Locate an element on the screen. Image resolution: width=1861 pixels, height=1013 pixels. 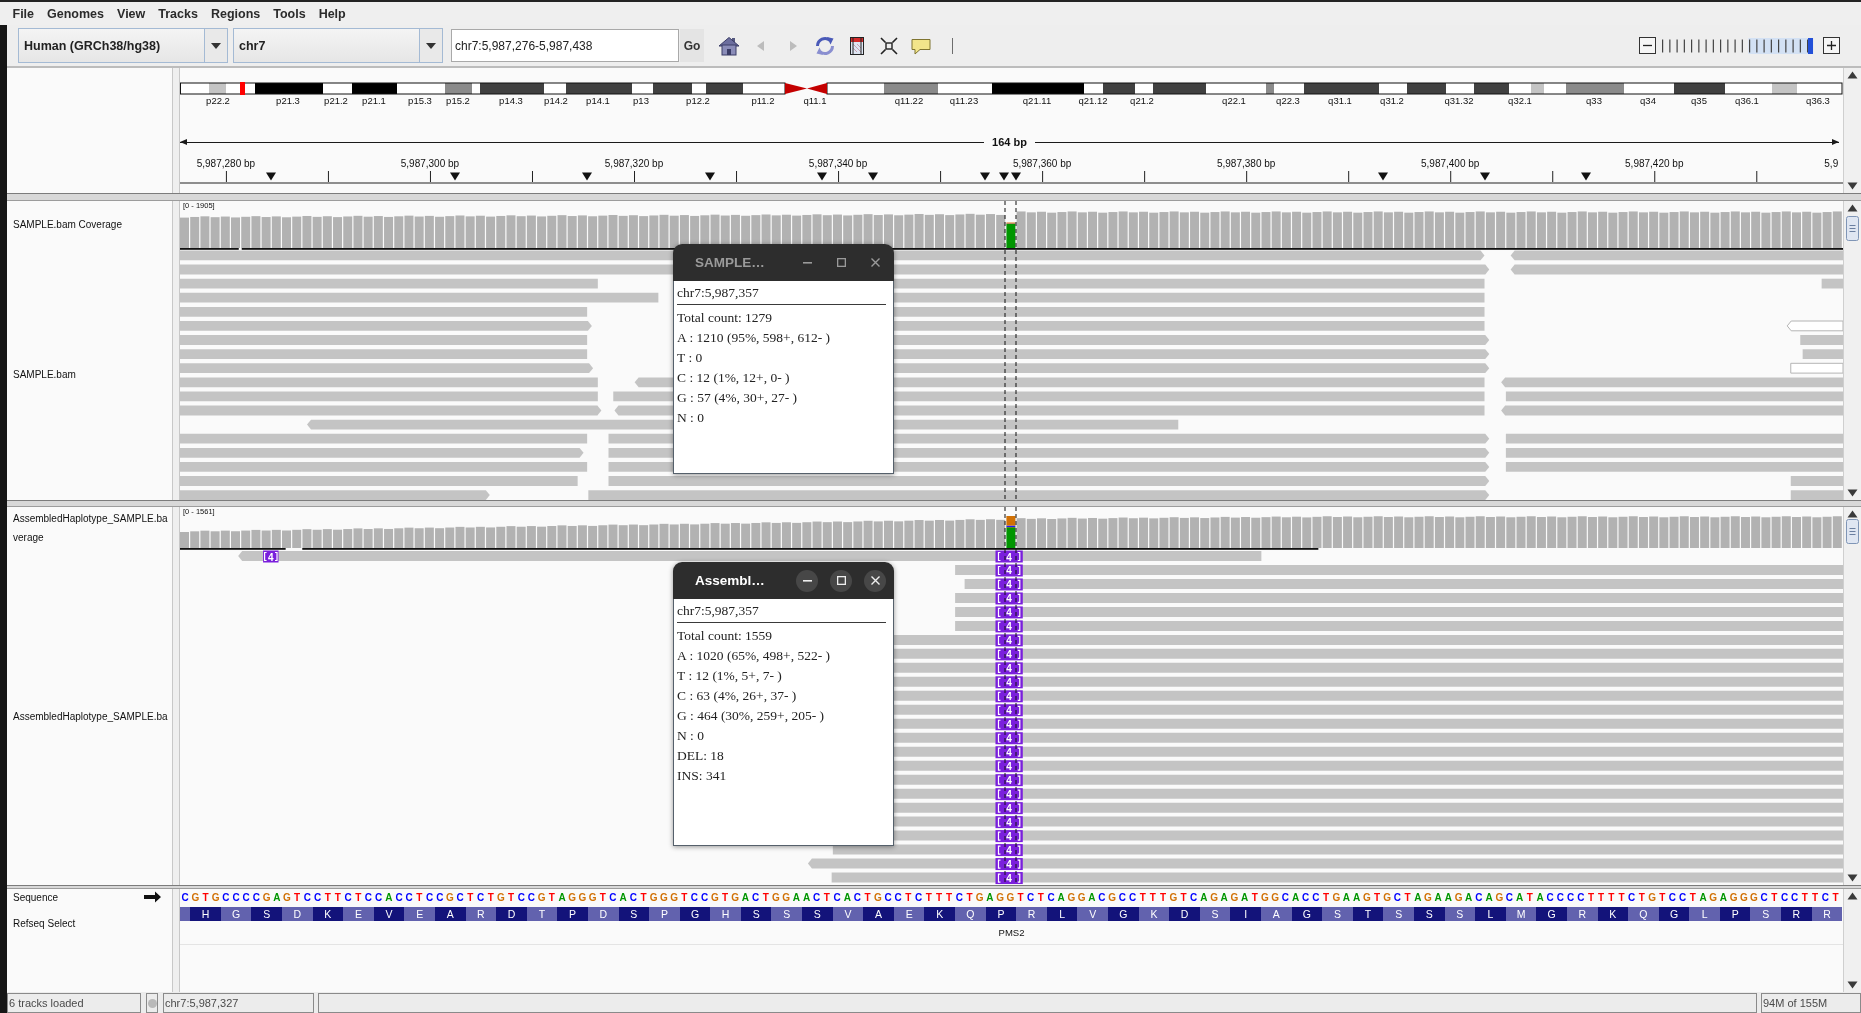
band-label: q21.11 is located at coordinates (1037, 101).